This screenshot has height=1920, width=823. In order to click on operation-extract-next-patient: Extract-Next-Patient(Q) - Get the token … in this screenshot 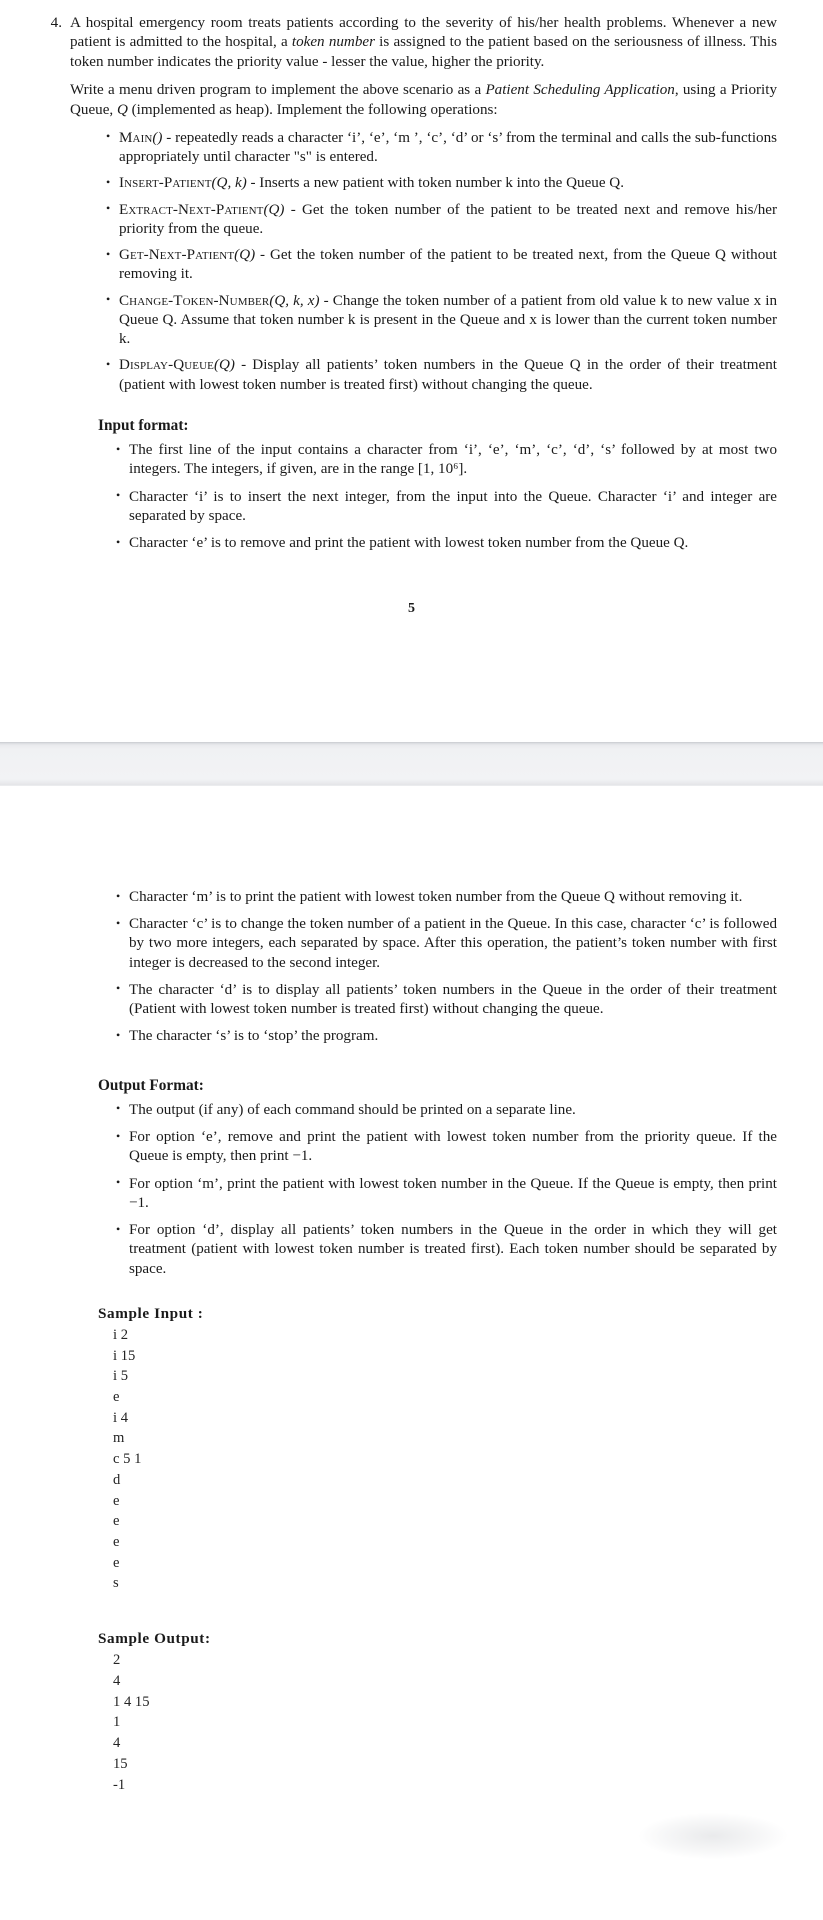, I will do `click(441, 219)`.